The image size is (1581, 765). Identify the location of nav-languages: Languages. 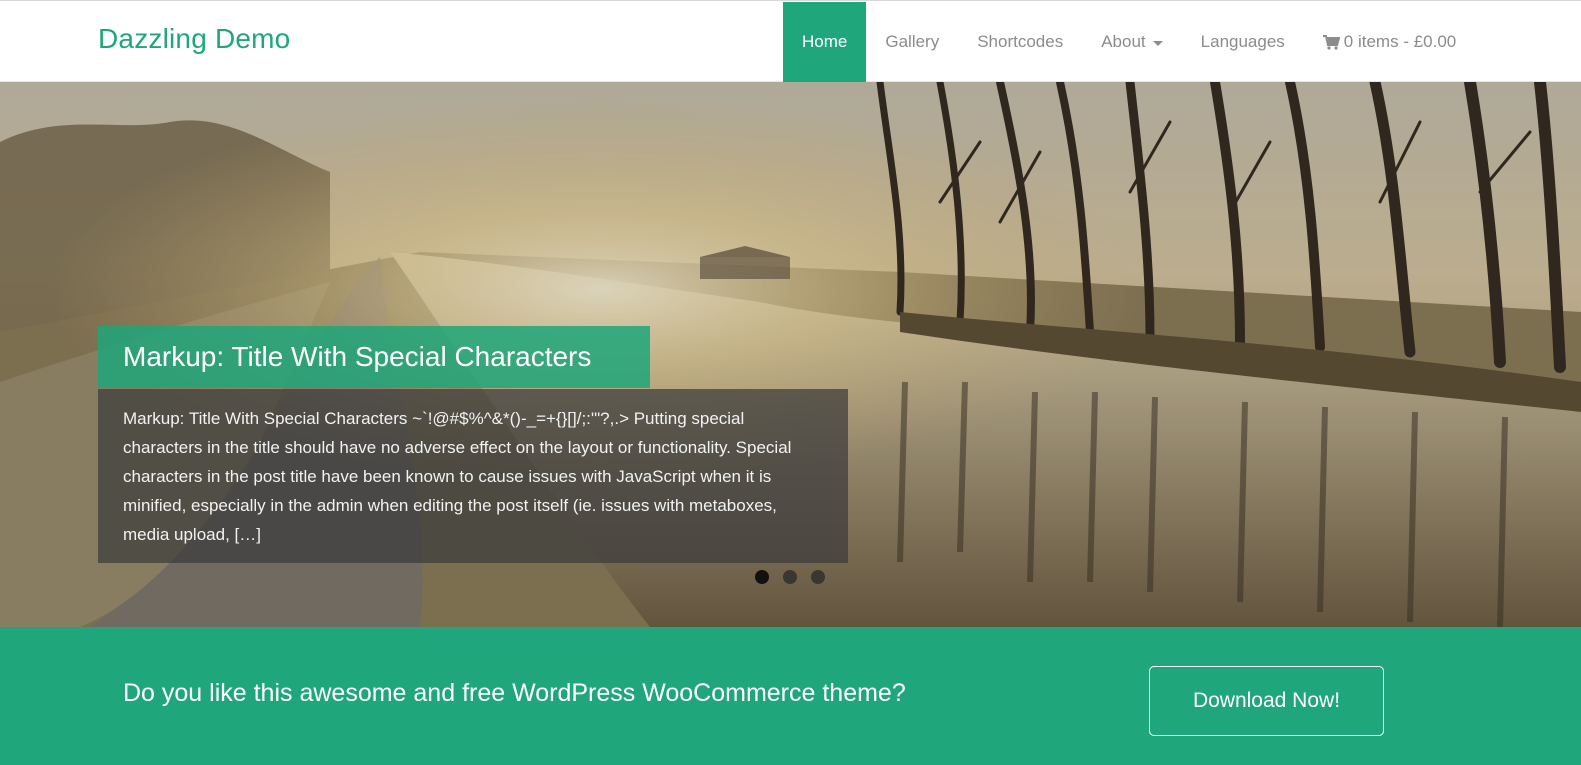
(1243, 42).